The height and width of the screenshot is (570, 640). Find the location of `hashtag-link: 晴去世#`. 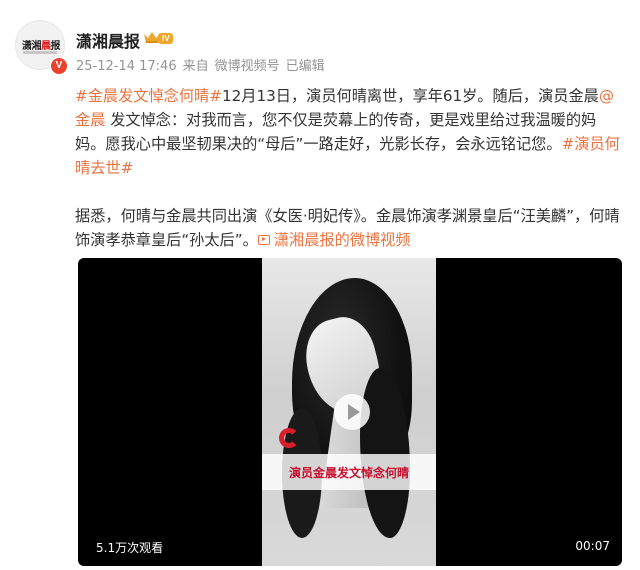

hashtag-link: 晴去世# is located at coordinates (104, 168).